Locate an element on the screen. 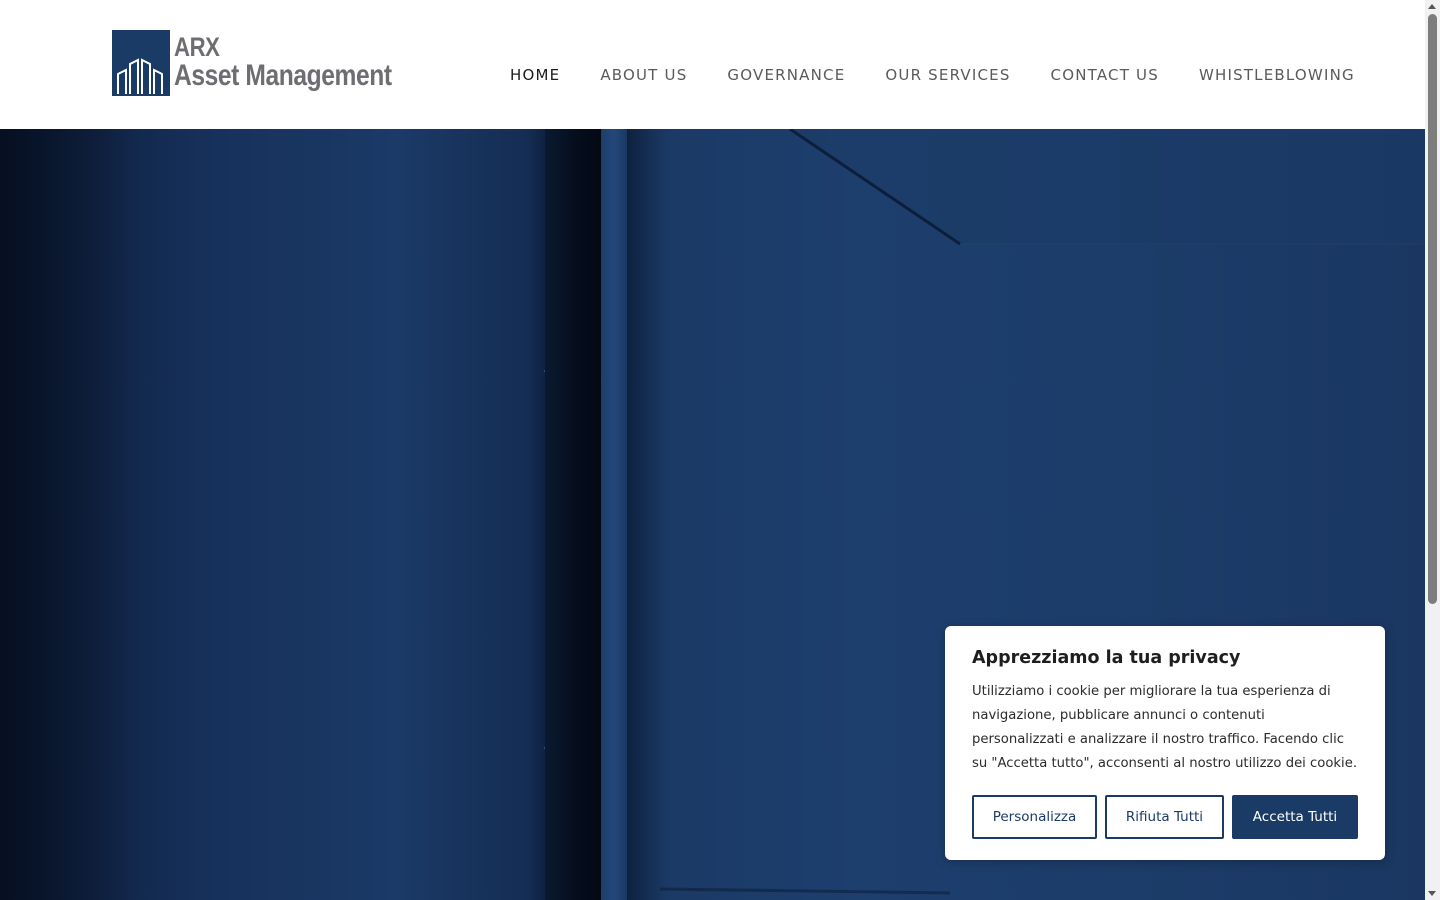  scroll-up-icon is located at coordinates (1432, 6).